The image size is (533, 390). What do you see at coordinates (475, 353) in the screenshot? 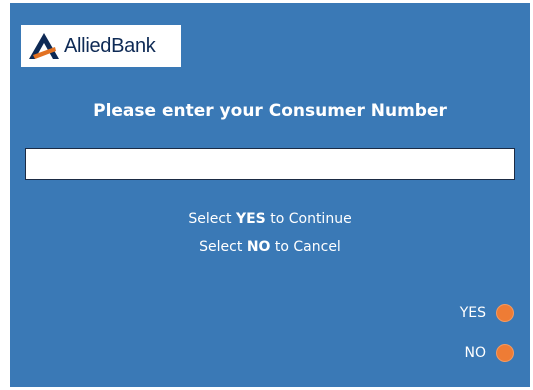
I see `no-label: NO` at bounding box center [475, 353].